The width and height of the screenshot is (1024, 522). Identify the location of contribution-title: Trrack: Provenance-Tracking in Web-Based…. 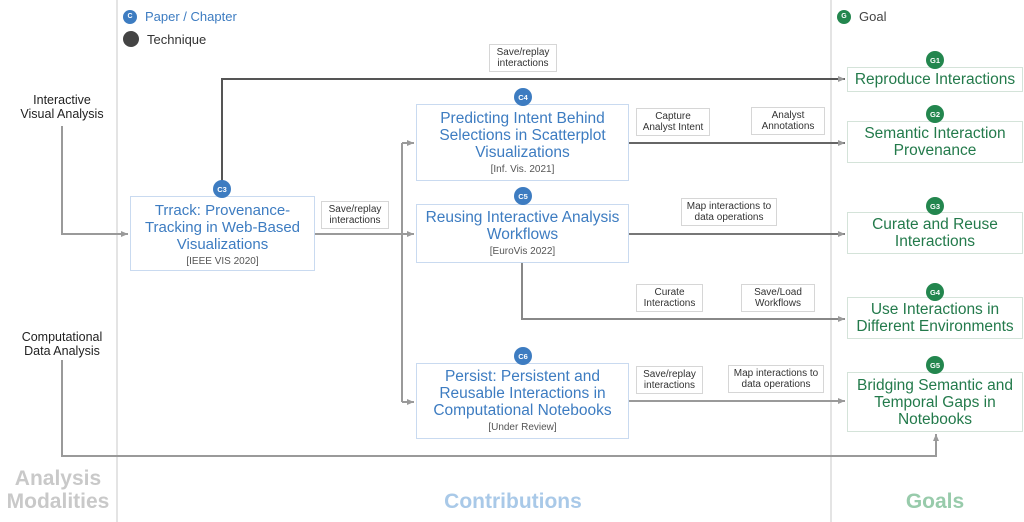
(222, 227).